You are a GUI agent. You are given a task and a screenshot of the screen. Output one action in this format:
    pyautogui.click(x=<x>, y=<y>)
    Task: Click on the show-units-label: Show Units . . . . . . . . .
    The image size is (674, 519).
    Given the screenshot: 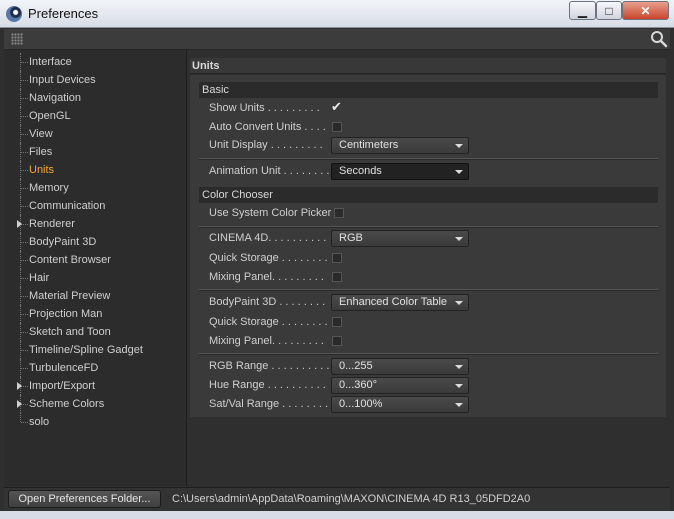 What is the action you would take?
    pyautogui.click(x=264, y=108)
    